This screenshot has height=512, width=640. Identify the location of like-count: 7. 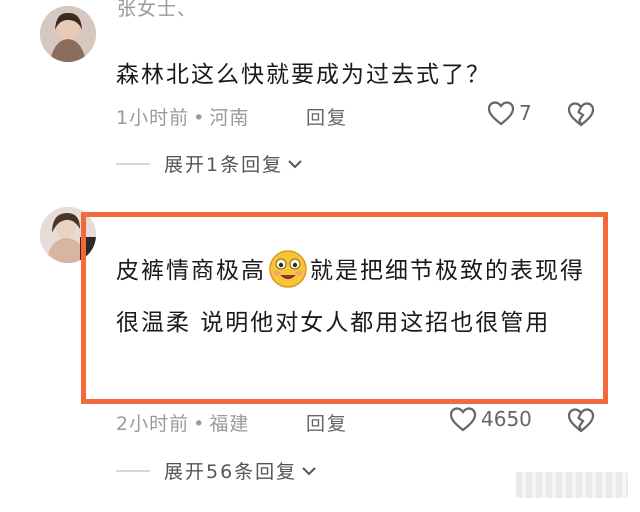
(525, 113).